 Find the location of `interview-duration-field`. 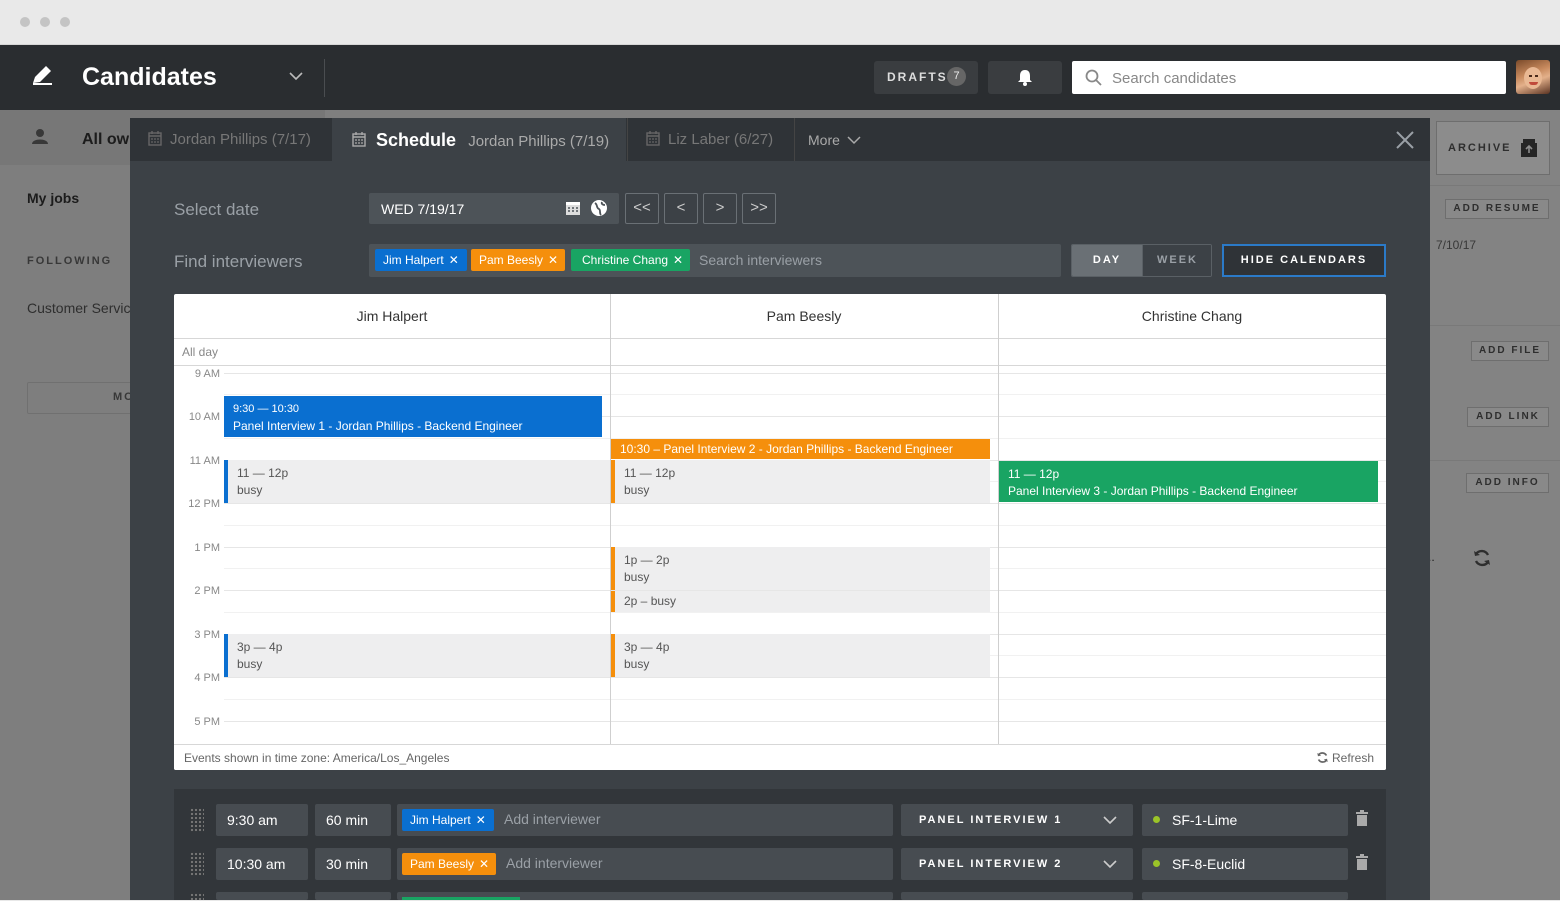

interview-duration-field is located at coordinates (353, 896).